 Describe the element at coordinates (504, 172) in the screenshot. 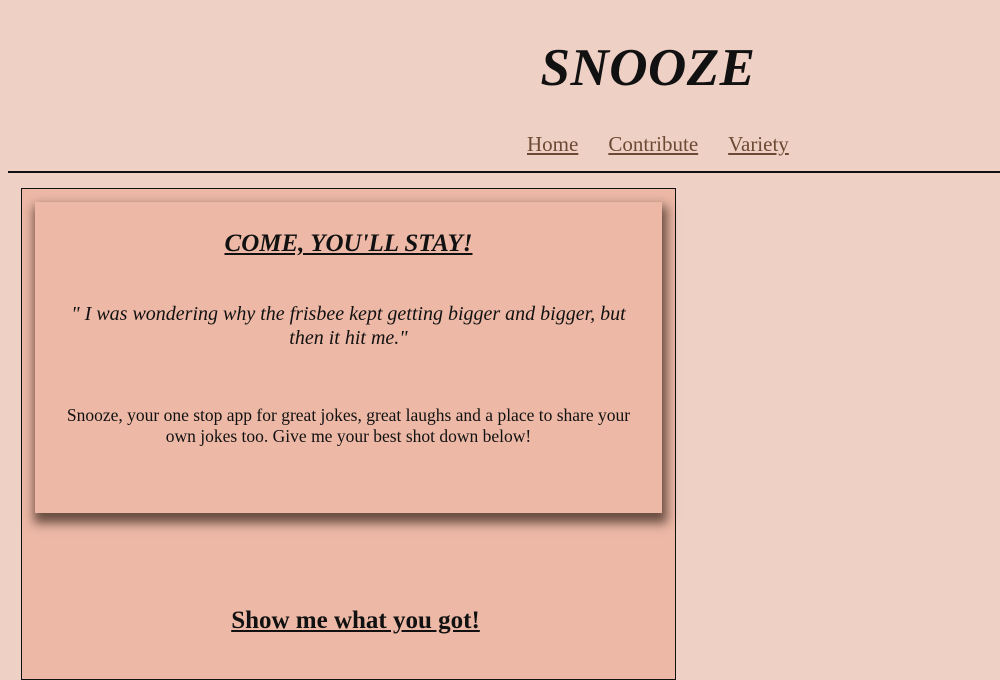

I see `header-divider` at that location.